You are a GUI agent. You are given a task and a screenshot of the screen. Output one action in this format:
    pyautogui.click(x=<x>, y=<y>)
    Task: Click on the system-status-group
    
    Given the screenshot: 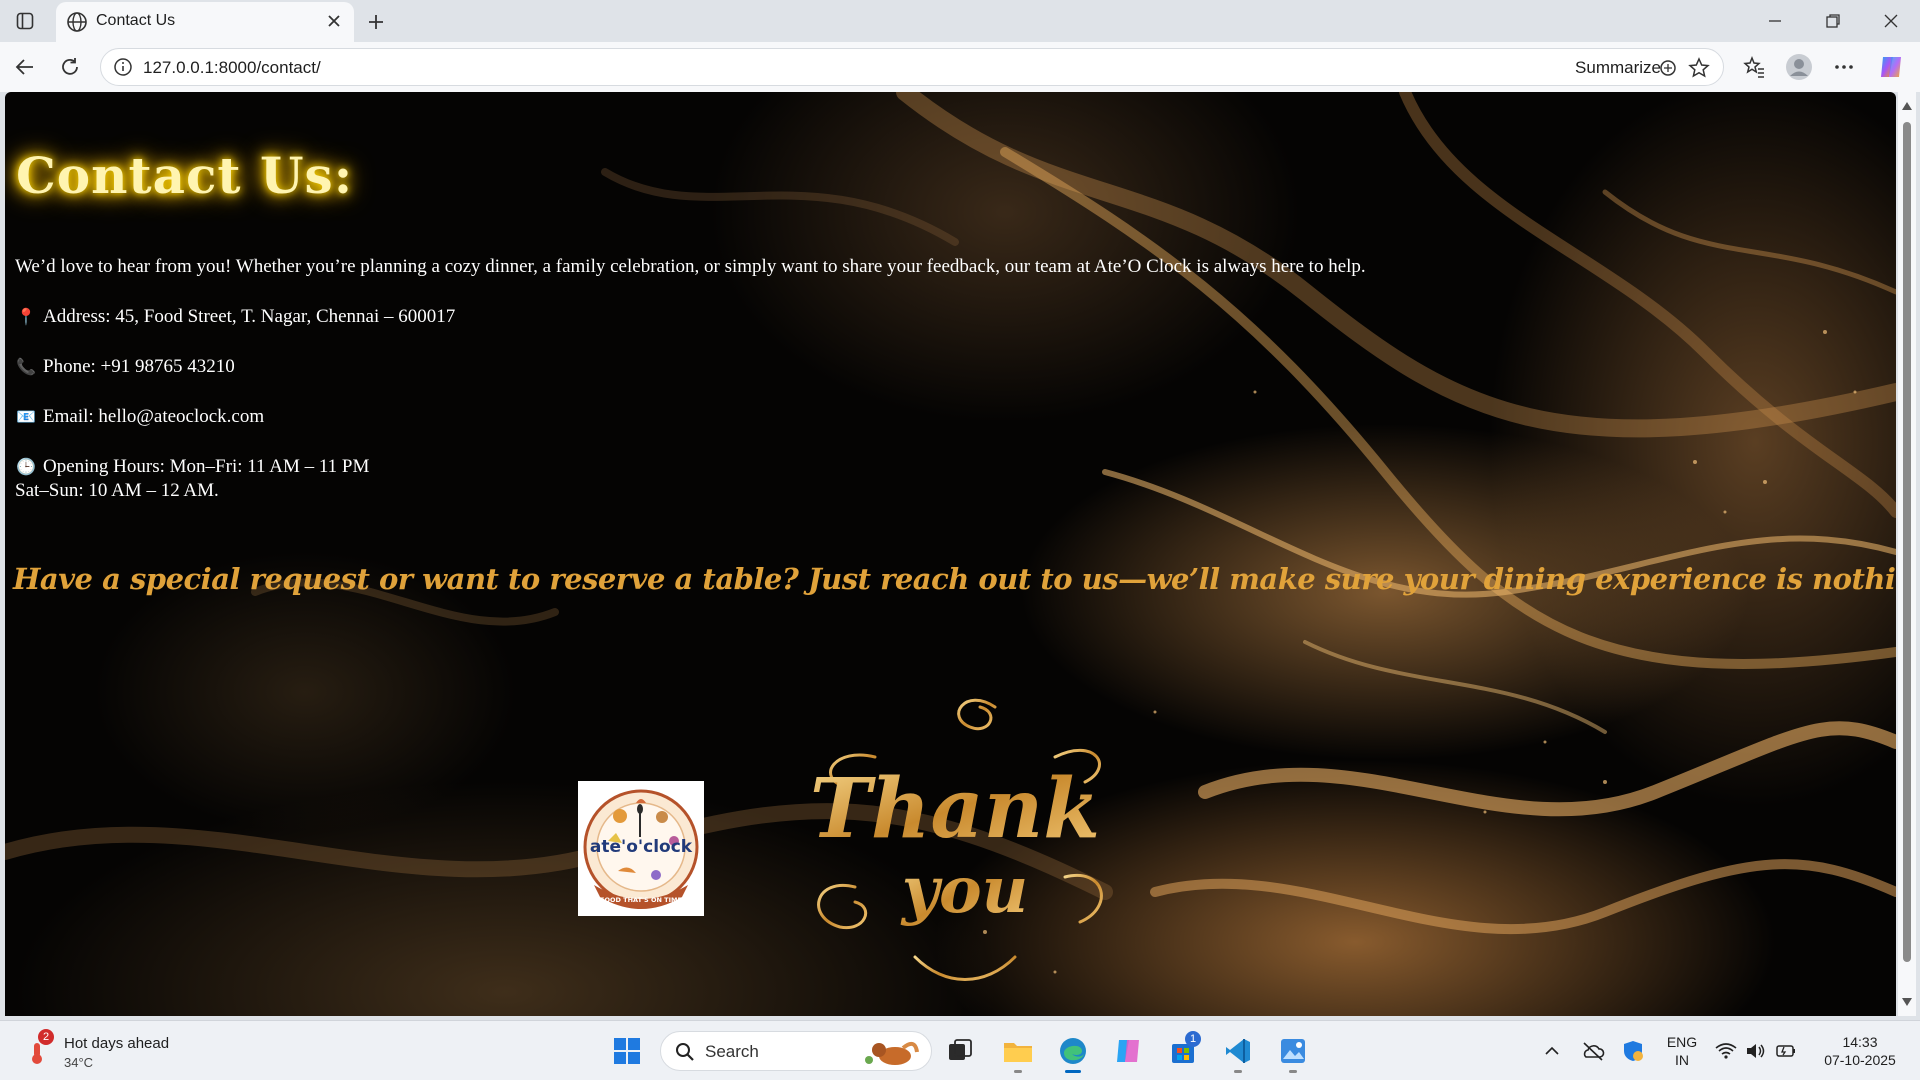 What is the action you would take?
    pyautogui.click(x=1756, y=1051)
    